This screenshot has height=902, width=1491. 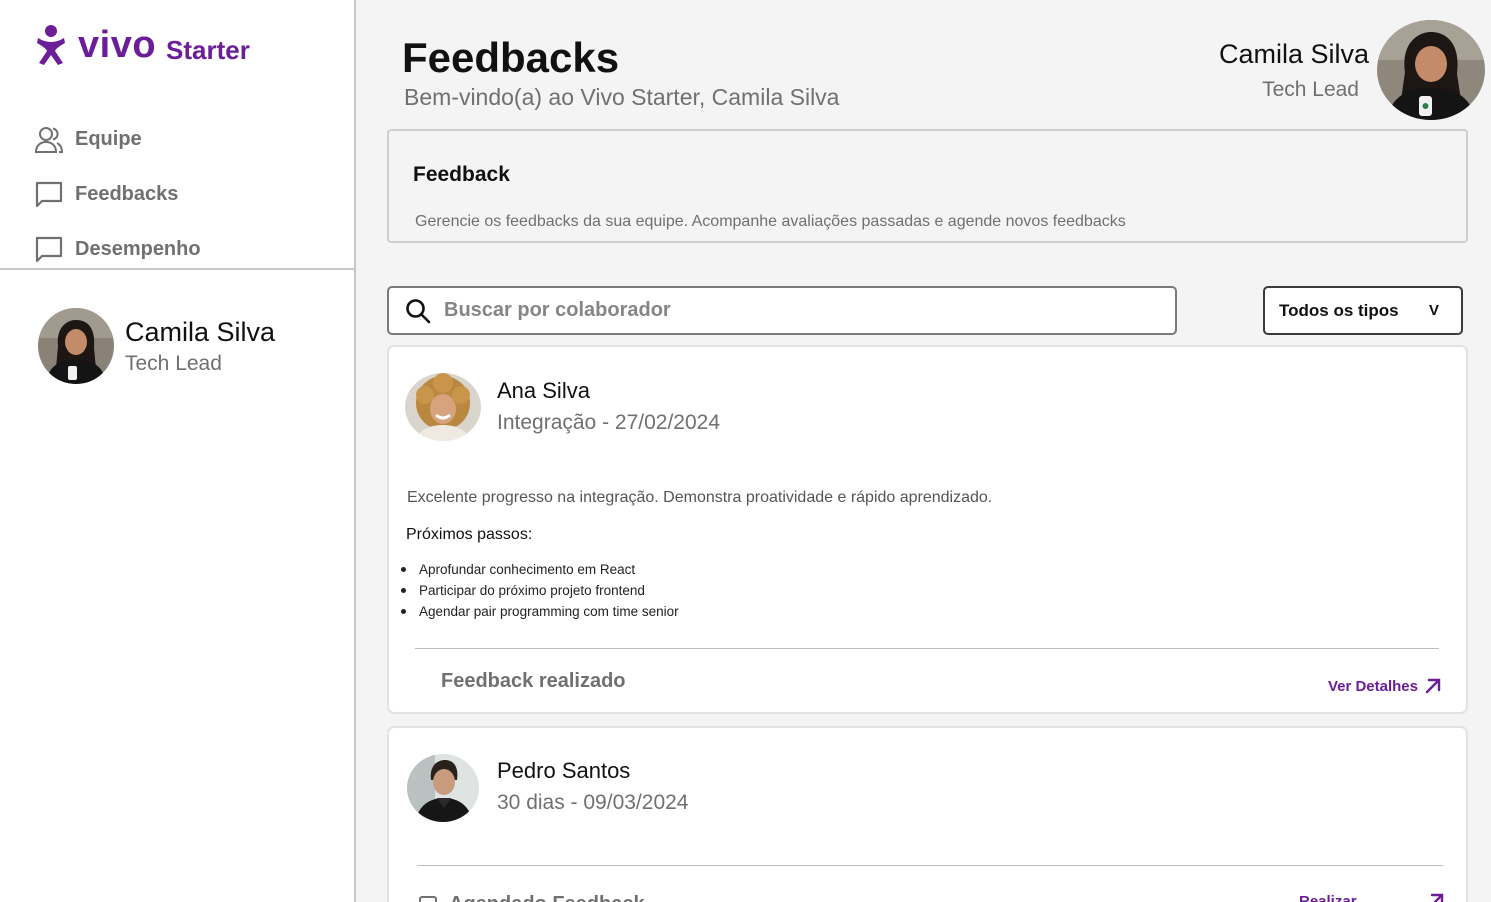 I want to click on search-bar, so click(x=782, y=310).